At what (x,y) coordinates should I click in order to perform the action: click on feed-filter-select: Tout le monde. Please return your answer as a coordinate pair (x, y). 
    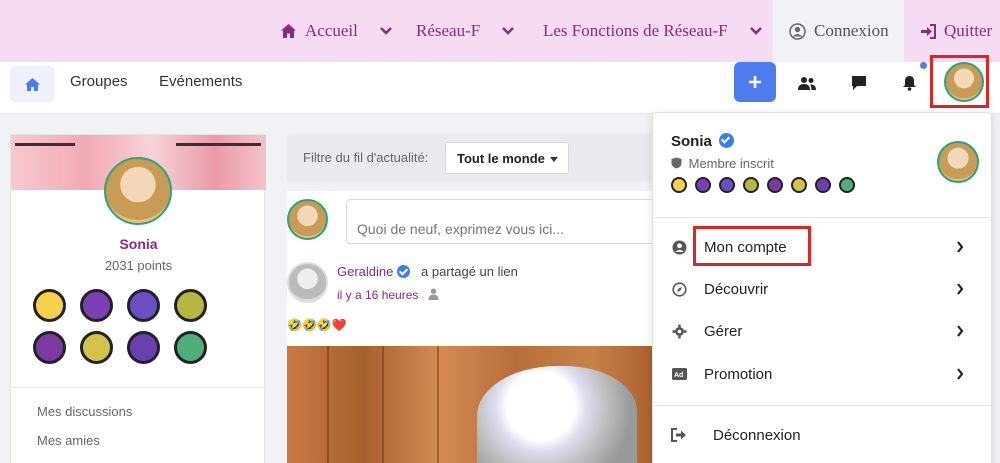
    Looking at the image, I should click on (507, 158).